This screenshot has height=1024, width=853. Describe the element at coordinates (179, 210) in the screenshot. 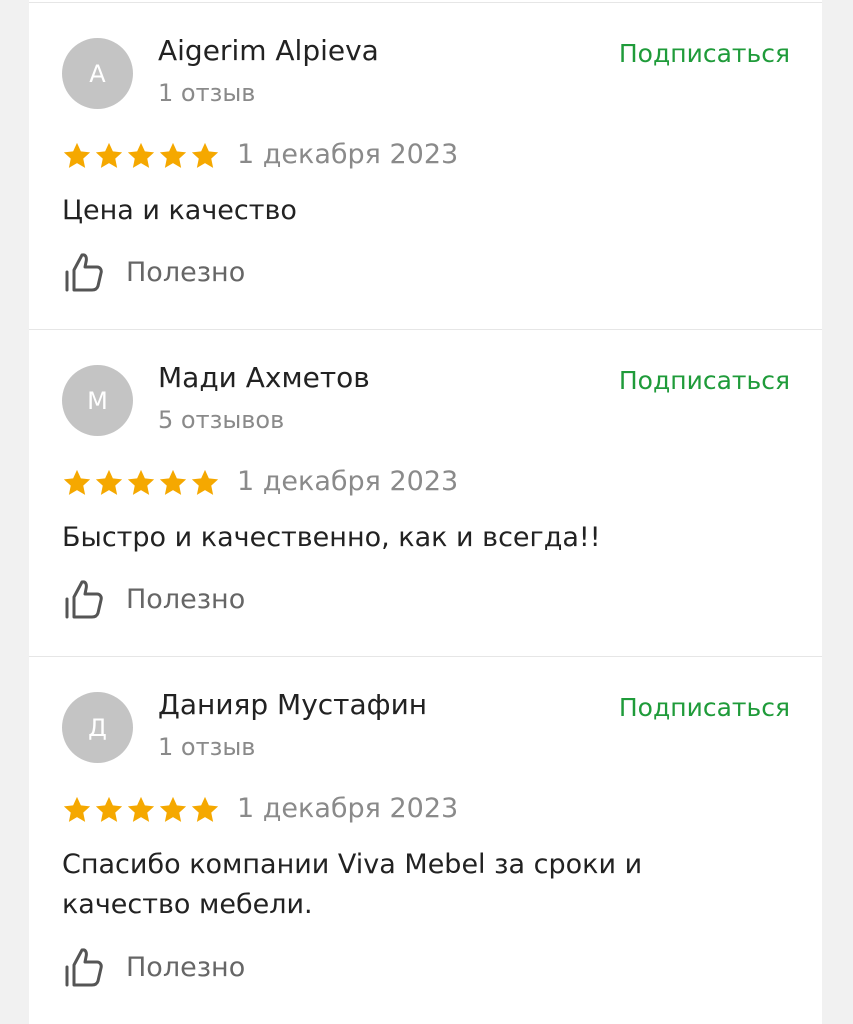

I see `review-text: Цена и качество` at that location.